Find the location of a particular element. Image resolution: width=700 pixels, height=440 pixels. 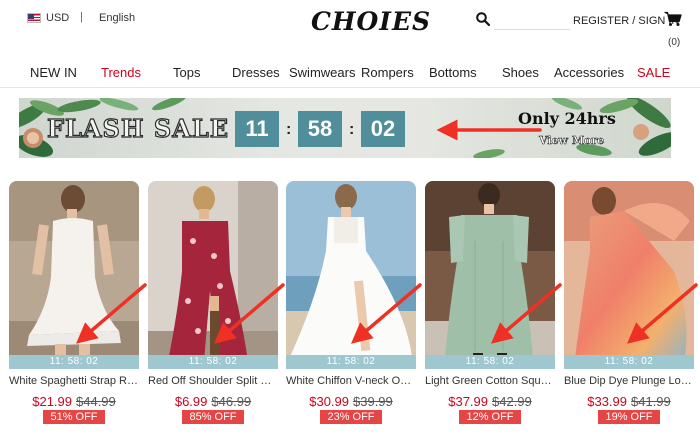

product-prices: $30.99 $39.99 is located at coordinates (351, 401).